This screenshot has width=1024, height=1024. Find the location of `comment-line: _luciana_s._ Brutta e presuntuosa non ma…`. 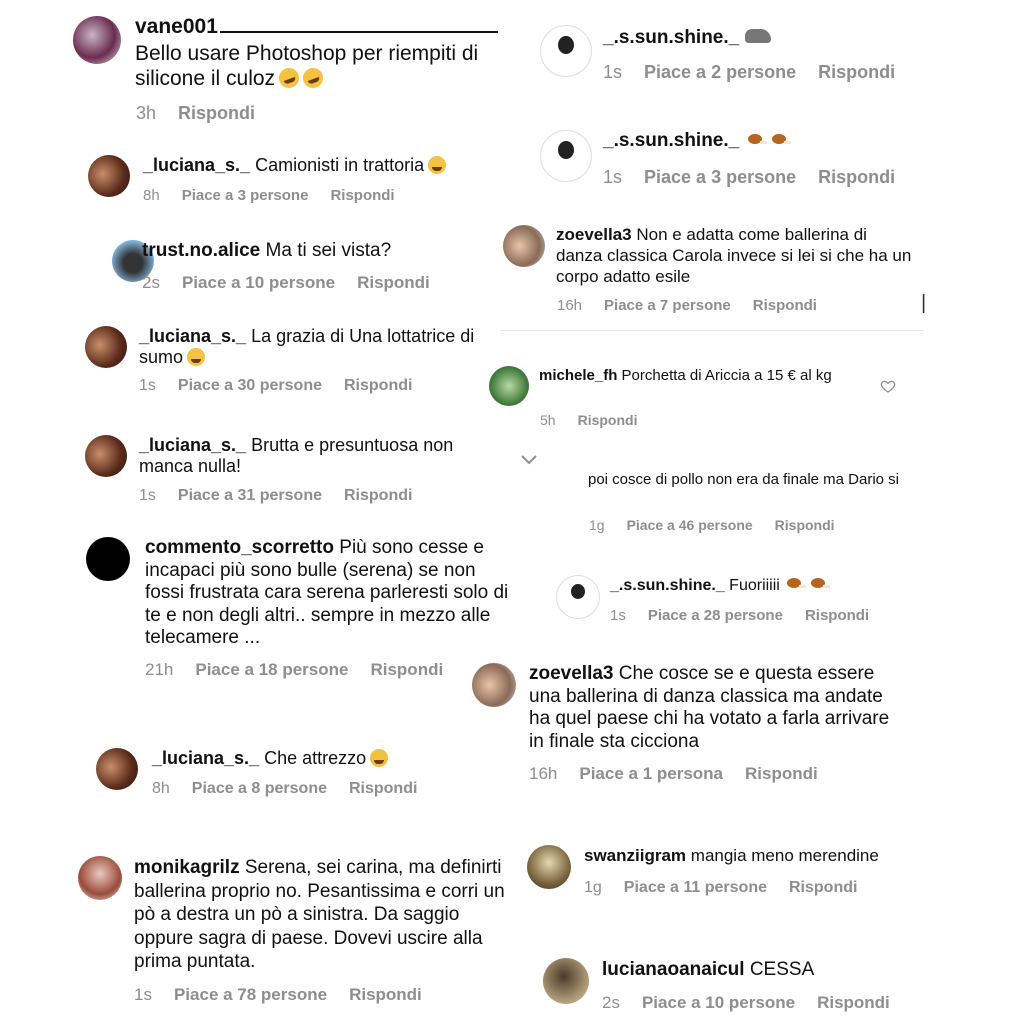

comment-line: _luciana_s._ Brutta e presuntuosa non ma… is located at coordinates (314, 456).